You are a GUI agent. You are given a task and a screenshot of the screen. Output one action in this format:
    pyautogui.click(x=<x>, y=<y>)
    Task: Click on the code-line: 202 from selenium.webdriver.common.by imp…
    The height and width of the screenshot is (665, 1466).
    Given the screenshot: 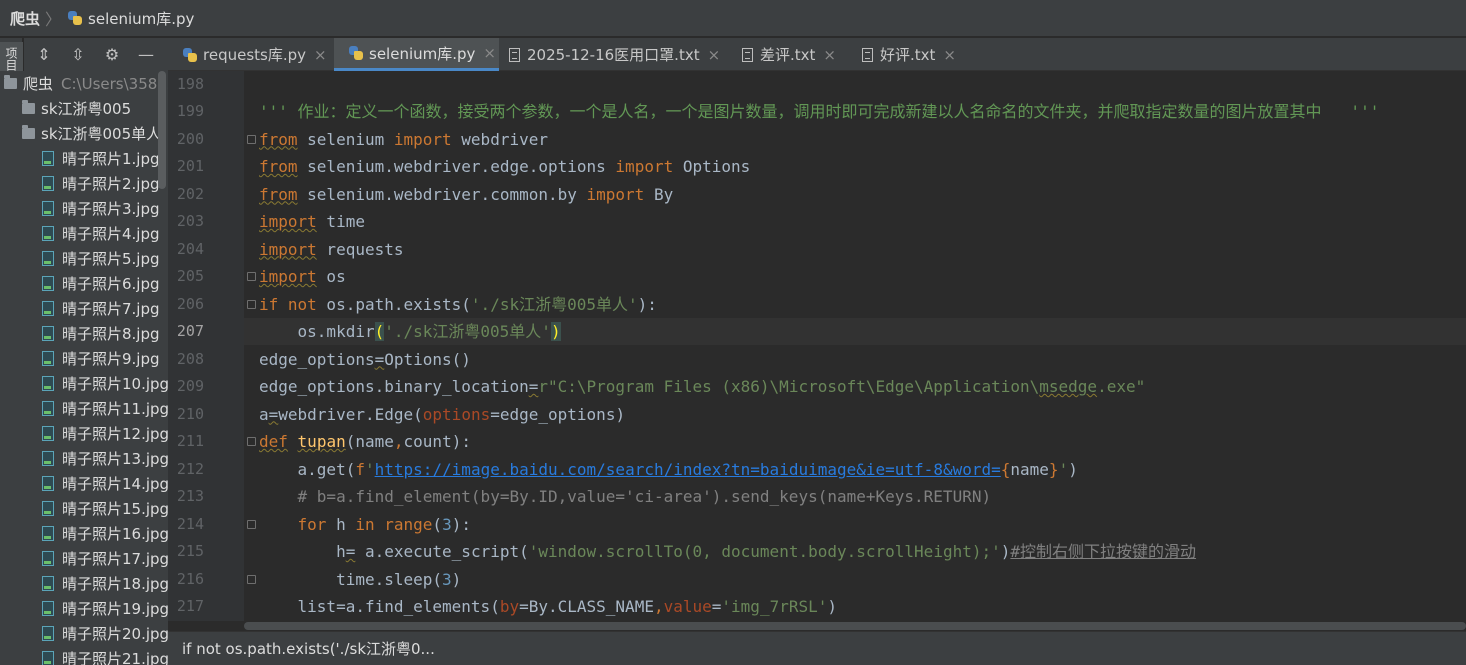 What is the action you would take?
    pyautogui.click(x=817, y=194)
    